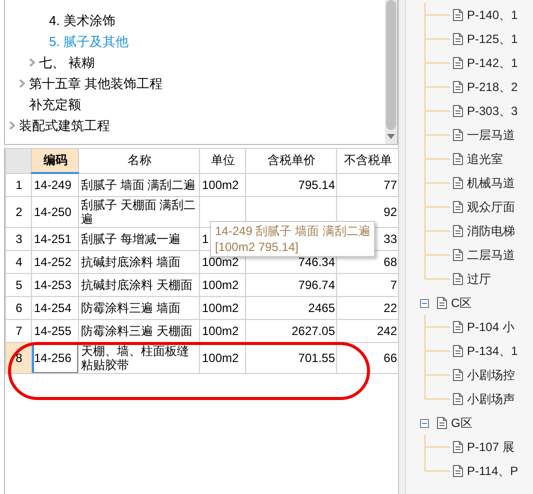  I want to click on table-cell: 刮腻子 每增减一遍, so click(139, 239).